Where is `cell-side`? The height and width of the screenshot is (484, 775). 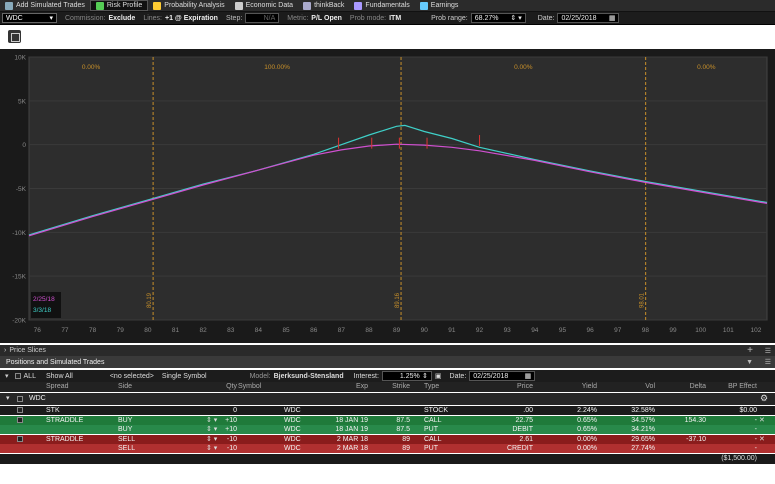 cell-side is located at coordinates (143, 410).